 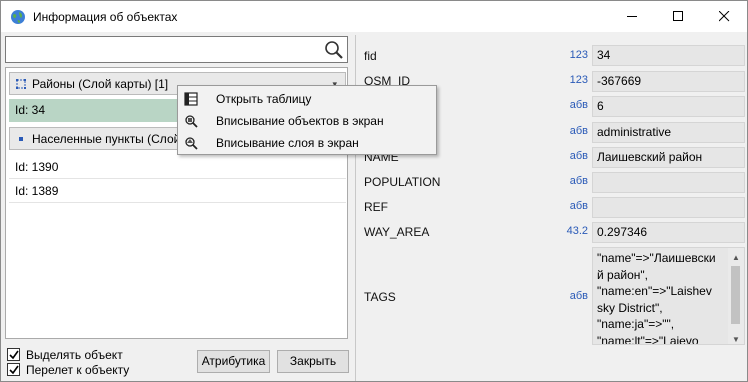 What do you see at coordinates (376, 207) in the screenshot?
I see `attr-name: REF` at bounding box center [376, 207].